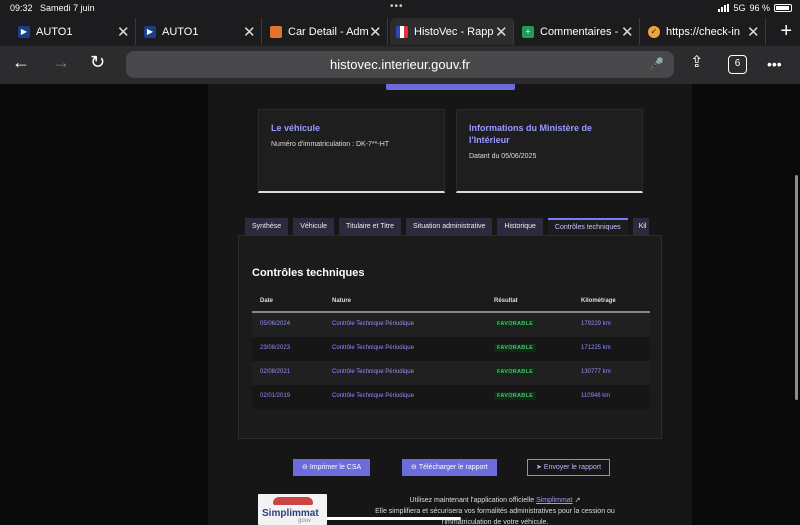 The image size is (800, 525). Describe the element at coordinates (275, 348) in the screenshot. I see `cell-date: 23/08/2023` at that location.